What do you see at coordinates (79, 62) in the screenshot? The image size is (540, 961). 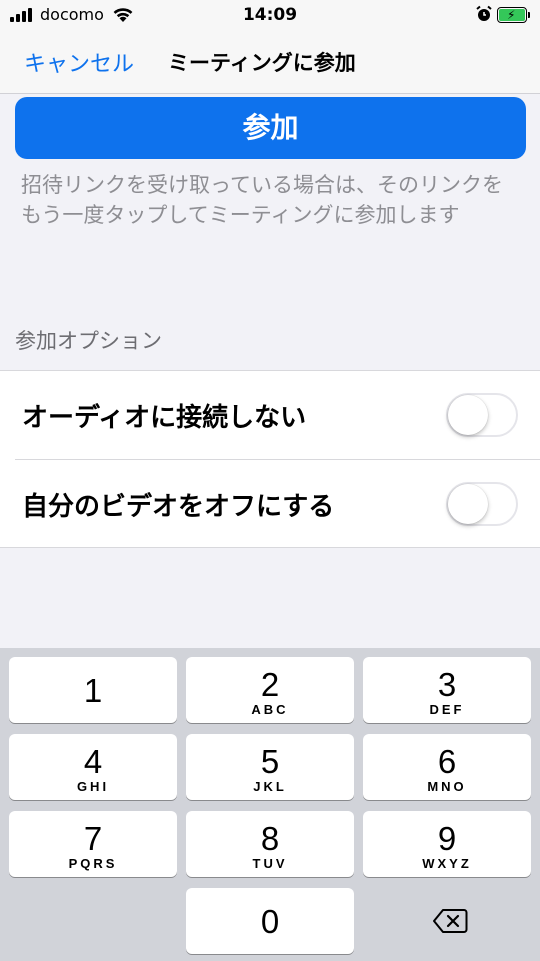 I see `cancel-button: キャンセル` at bounding box center [79, 62].